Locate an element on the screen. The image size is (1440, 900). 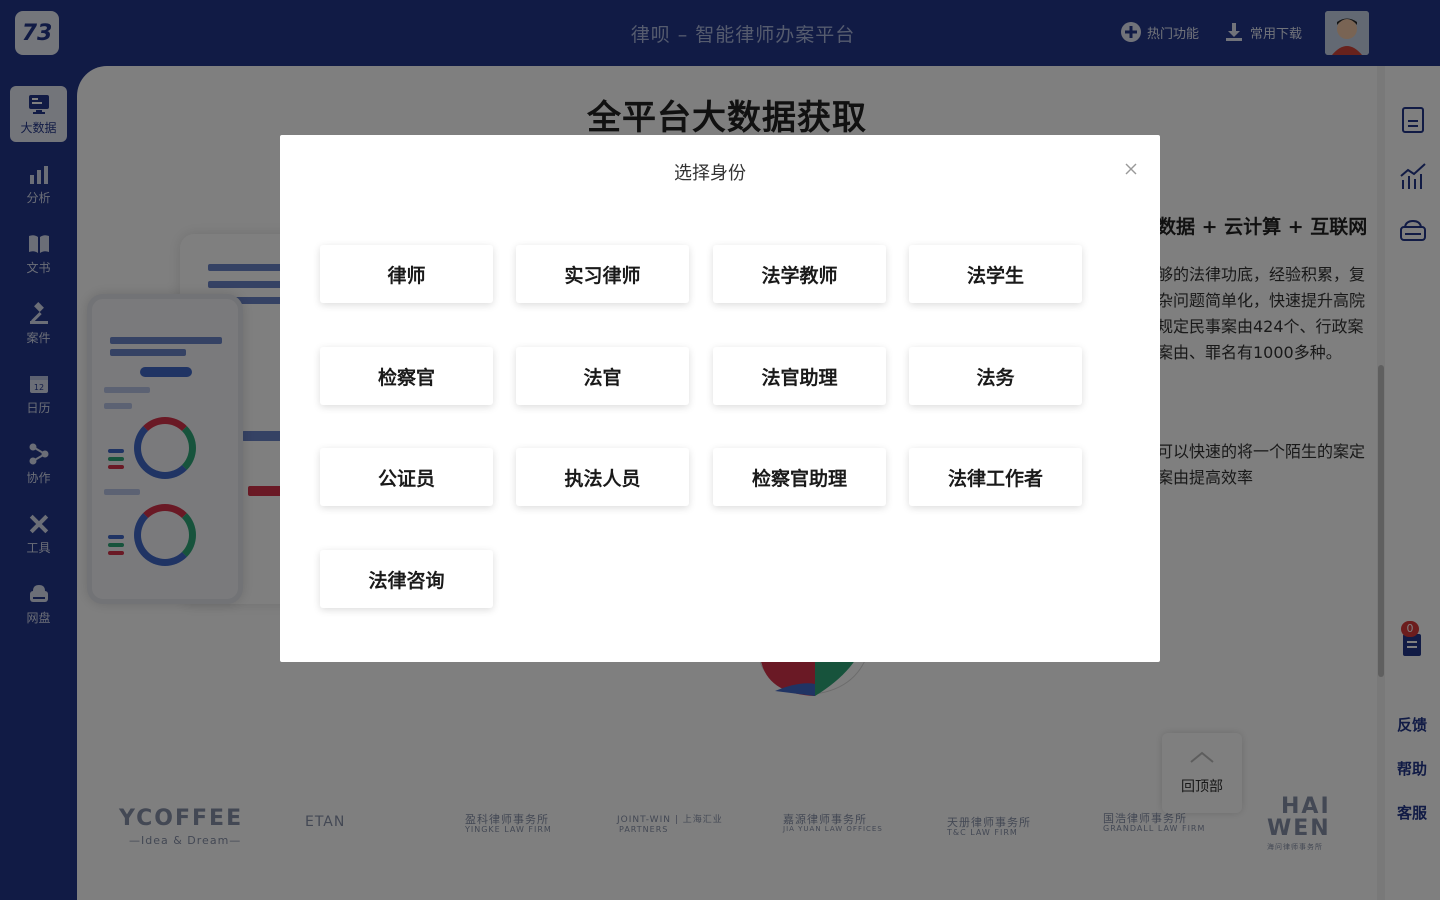
role-law-teacher-button: 法学教师 is located at coordinates (799, 274).